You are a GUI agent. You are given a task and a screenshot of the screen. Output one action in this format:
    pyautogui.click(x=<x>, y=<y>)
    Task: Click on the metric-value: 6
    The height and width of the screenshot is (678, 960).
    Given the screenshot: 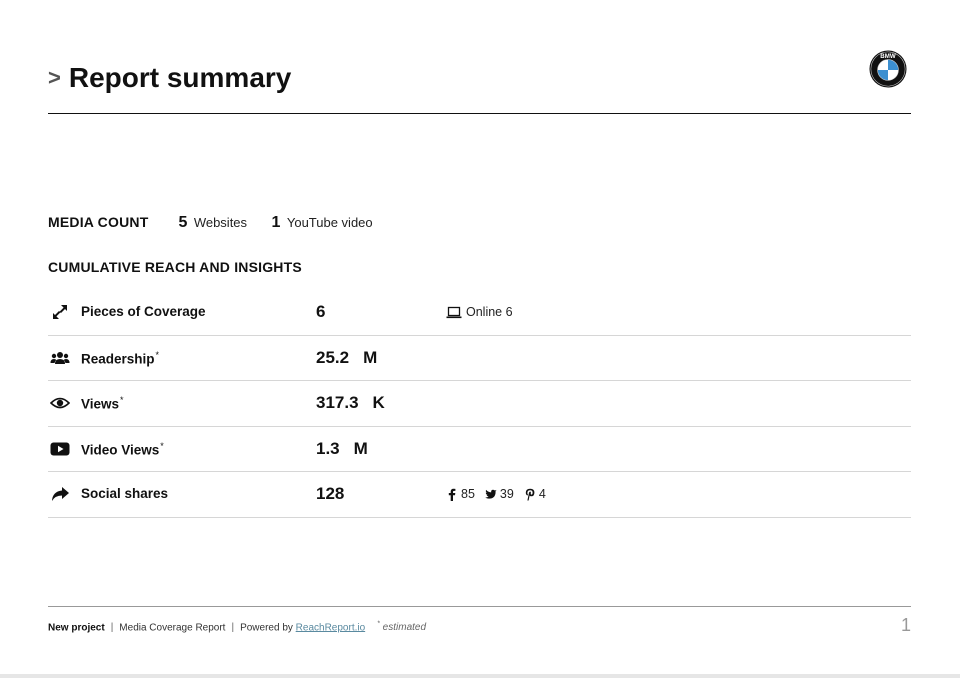 What is the action you would take?
    pyautogui.click(x=321, y=311)
    